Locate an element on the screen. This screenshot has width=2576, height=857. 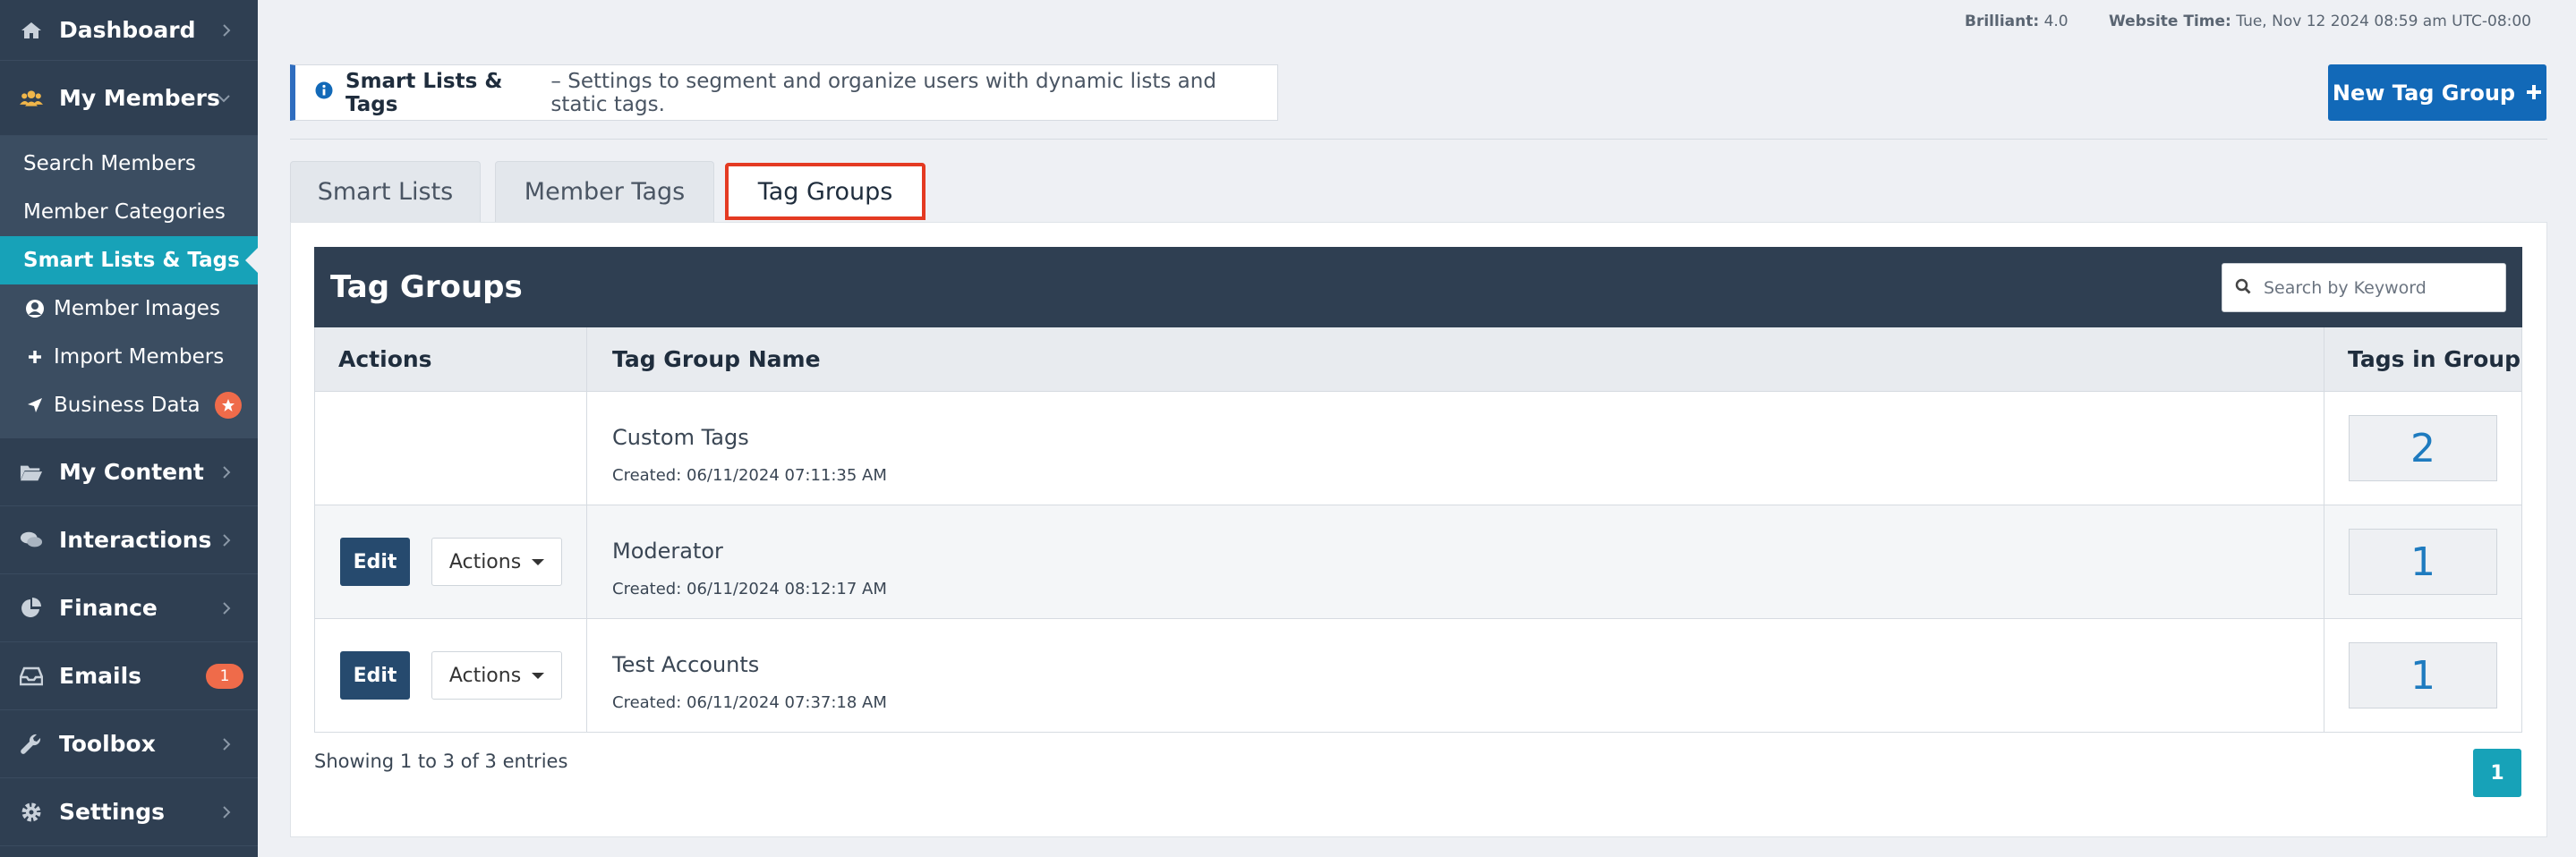
wrench-icon is located at coordinates (31, 744).